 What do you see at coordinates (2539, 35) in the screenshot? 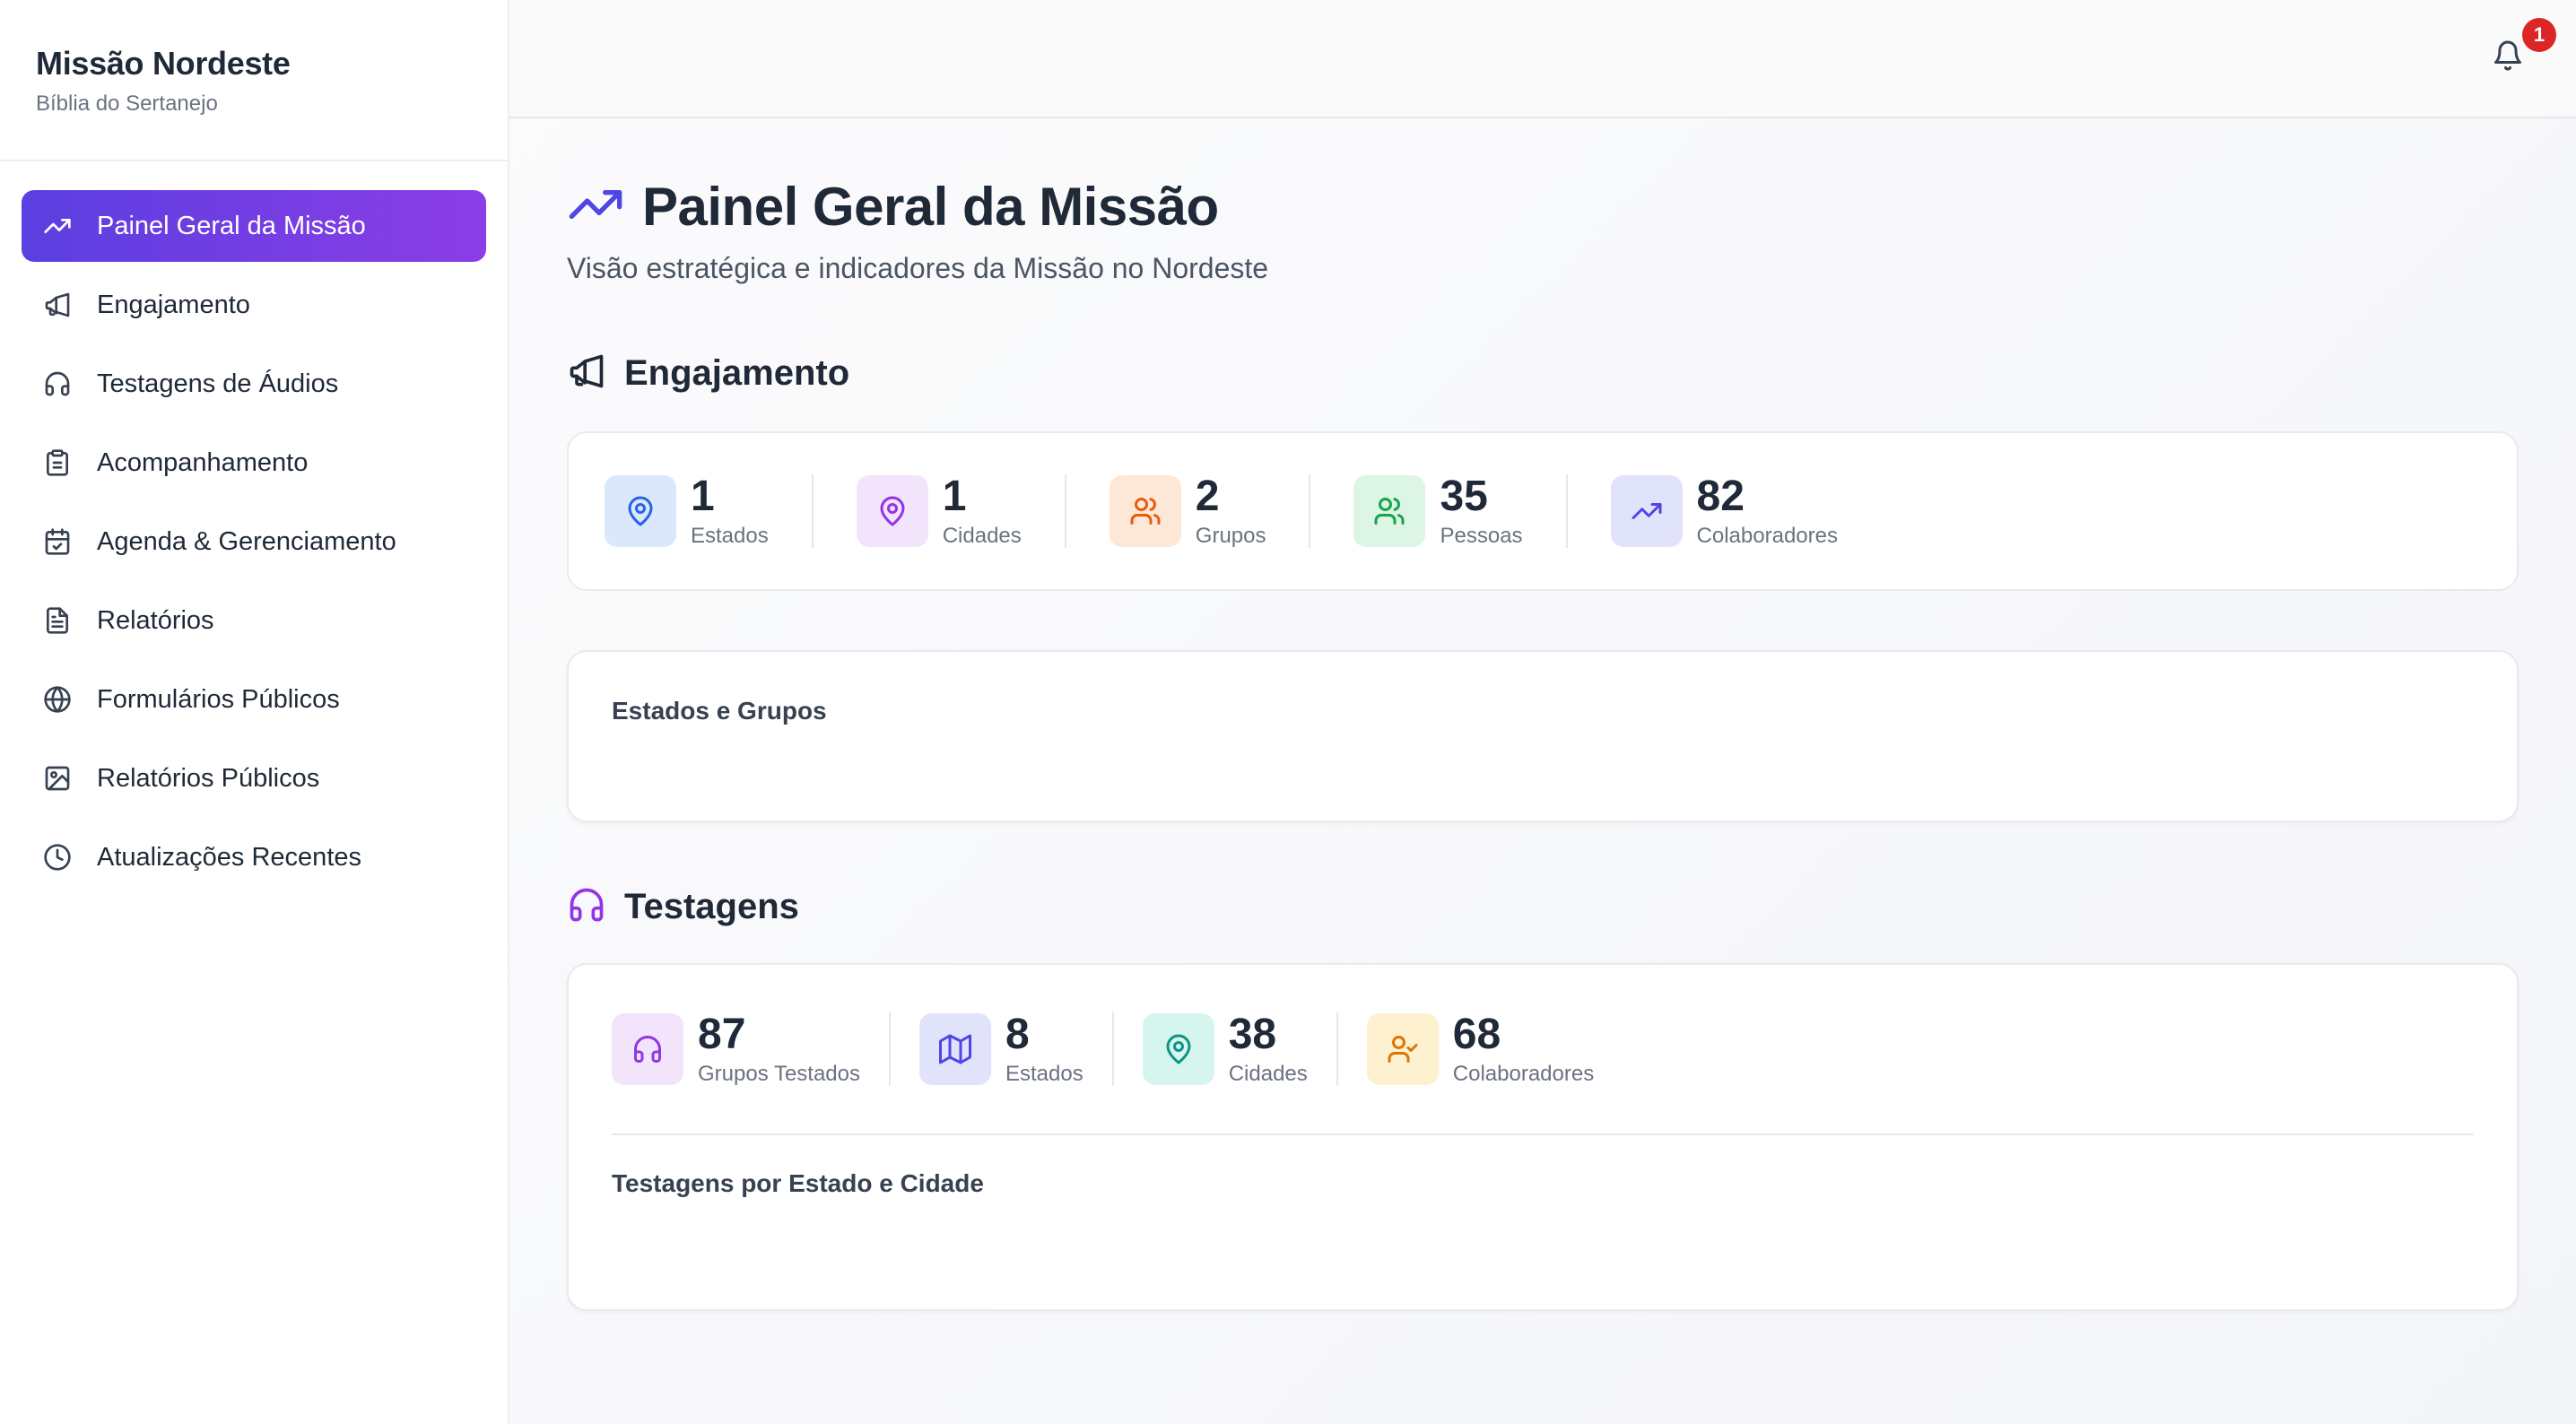
I see `notification-badge: 1` at bounding box center [2539, 35].